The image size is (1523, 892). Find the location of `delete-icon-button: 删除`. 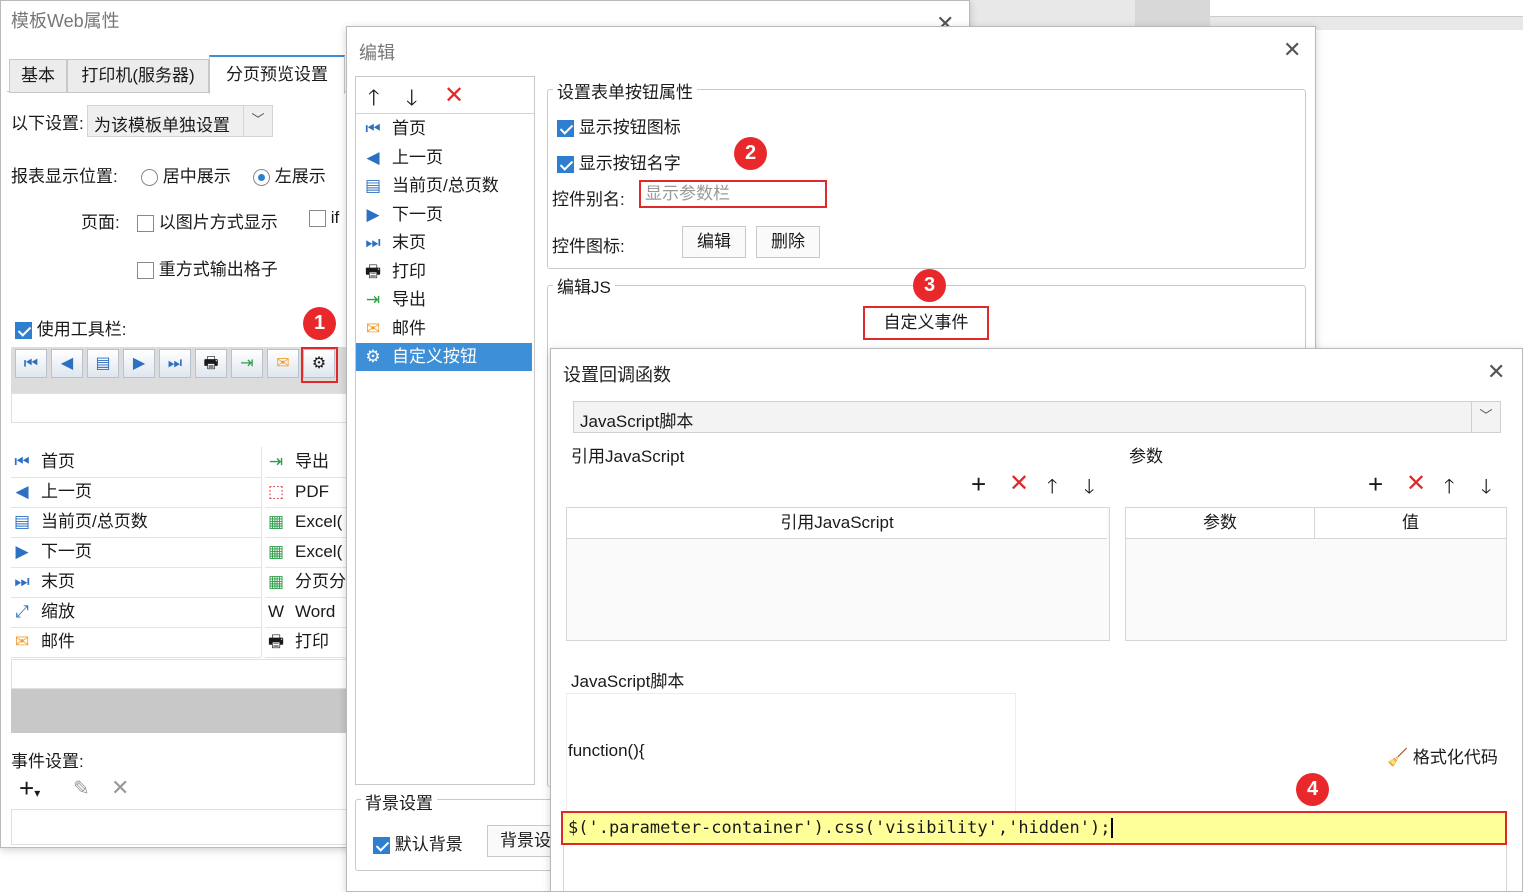

delete-icon-button: 删除 is located at coordinates (788, 242).